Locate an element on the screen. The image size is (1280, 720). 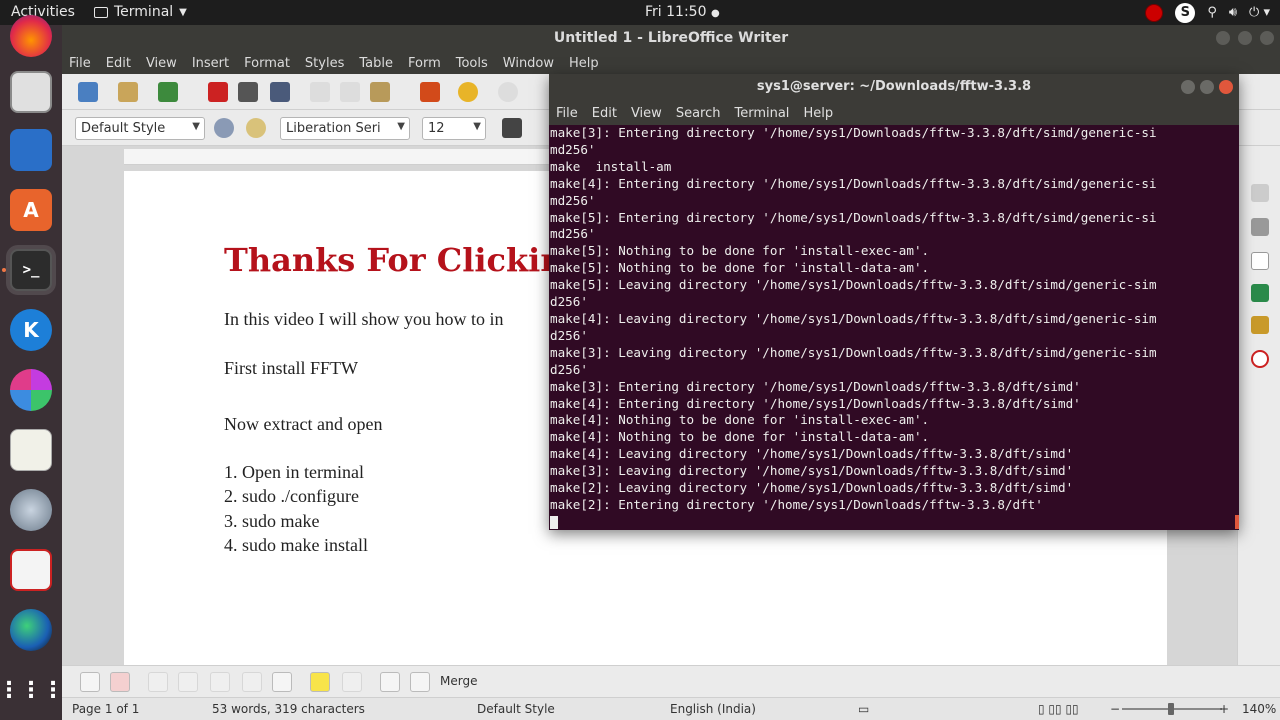
form-design-icon is located at coordinates (90, 682).